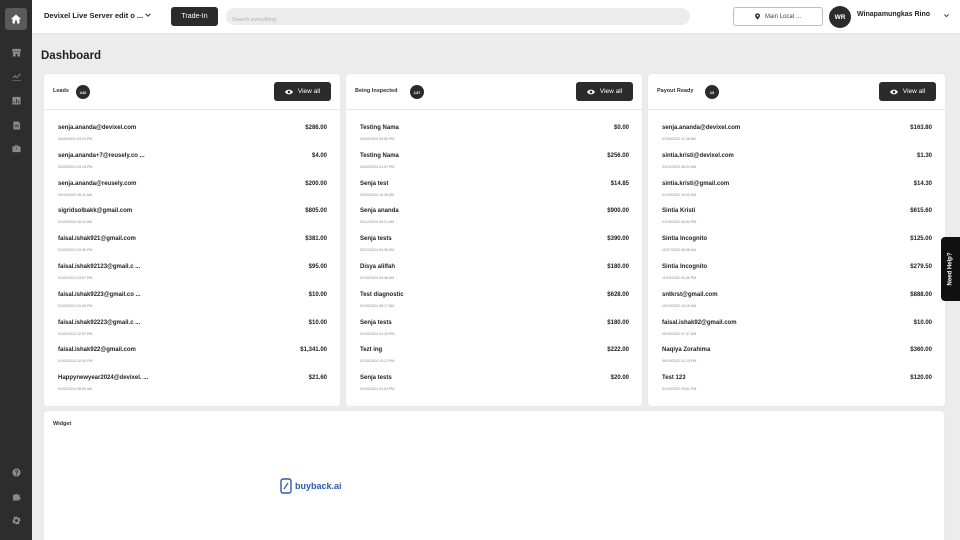 The image size is (960, 540). What do you see at coordinates (619, 378) in the screenshot?
I see `inspection-amount: $20.00` at bounding box center [619, 378].